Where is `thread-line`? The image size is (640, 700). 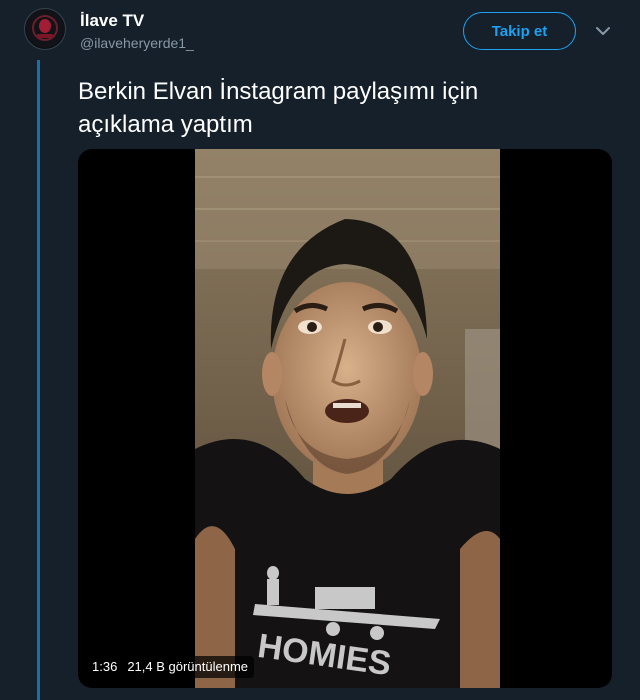
thread-line is located at coordinates (38, 380).